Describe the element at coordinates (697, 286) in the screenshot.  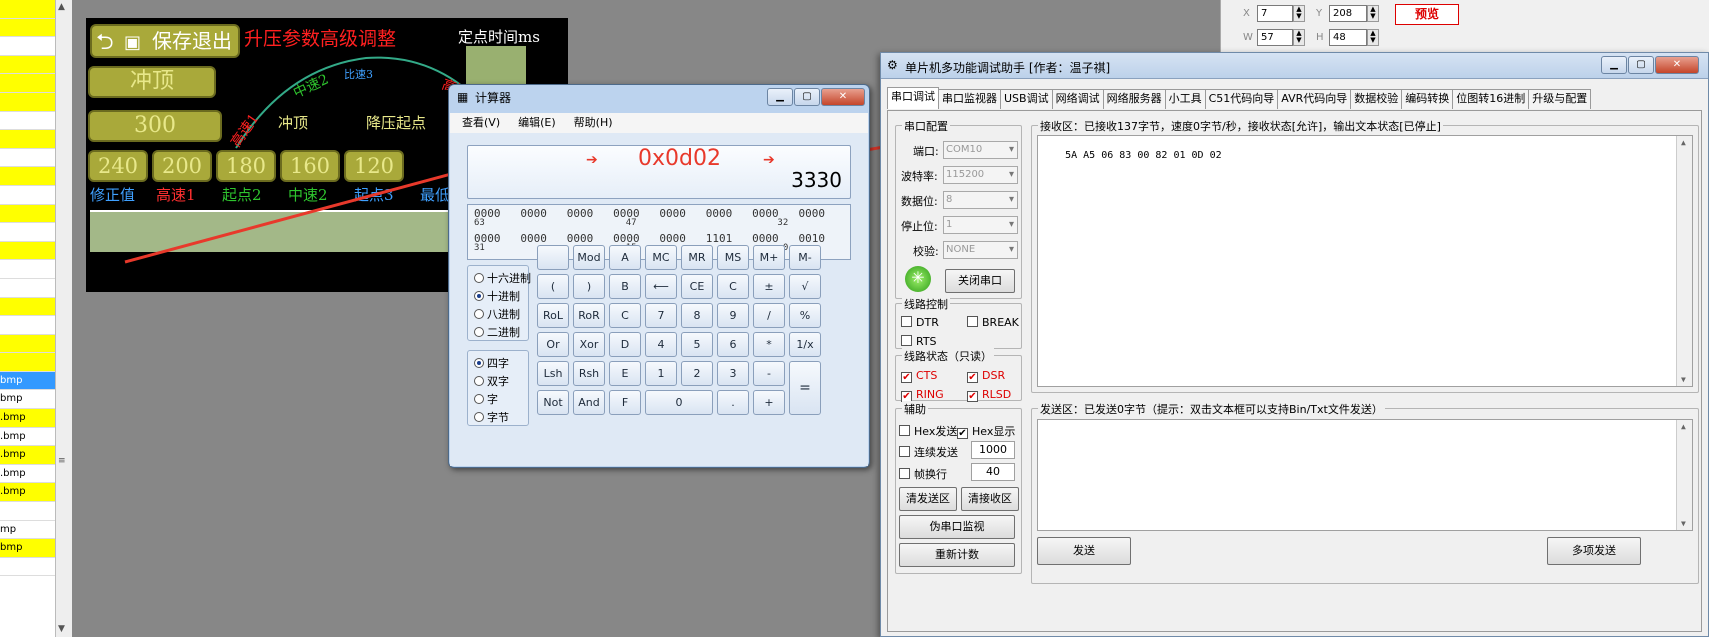
I see `calc-key: CE` at that location.